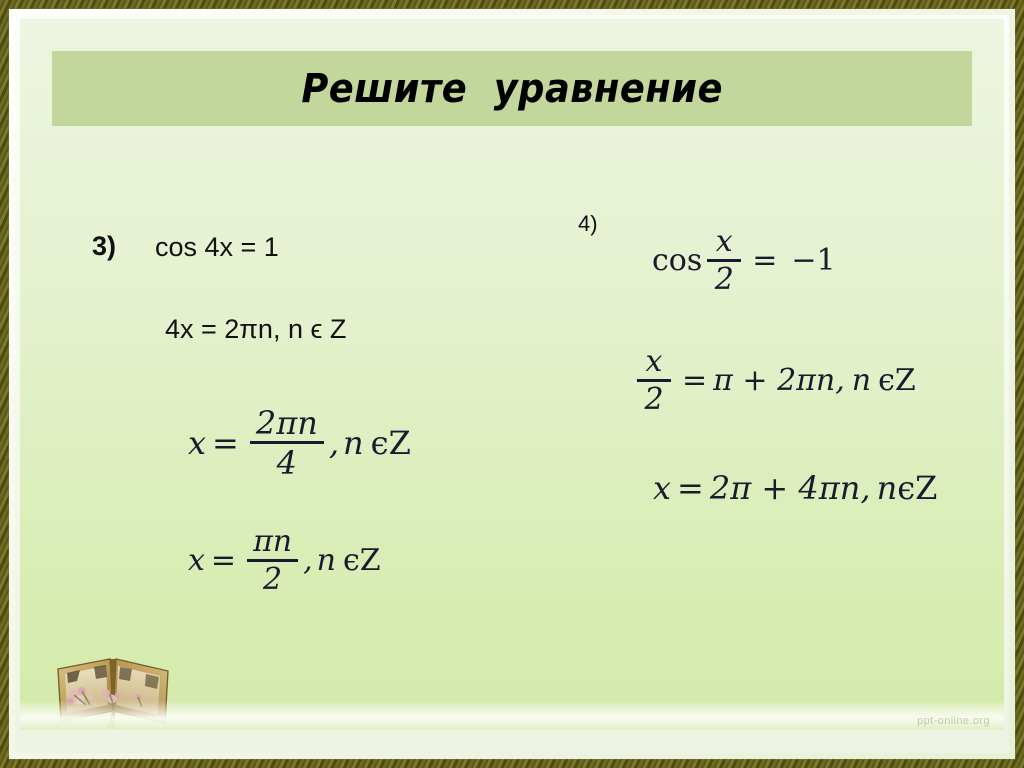  I want to click on math-rhs: π + 2πn, so click(774, 381).